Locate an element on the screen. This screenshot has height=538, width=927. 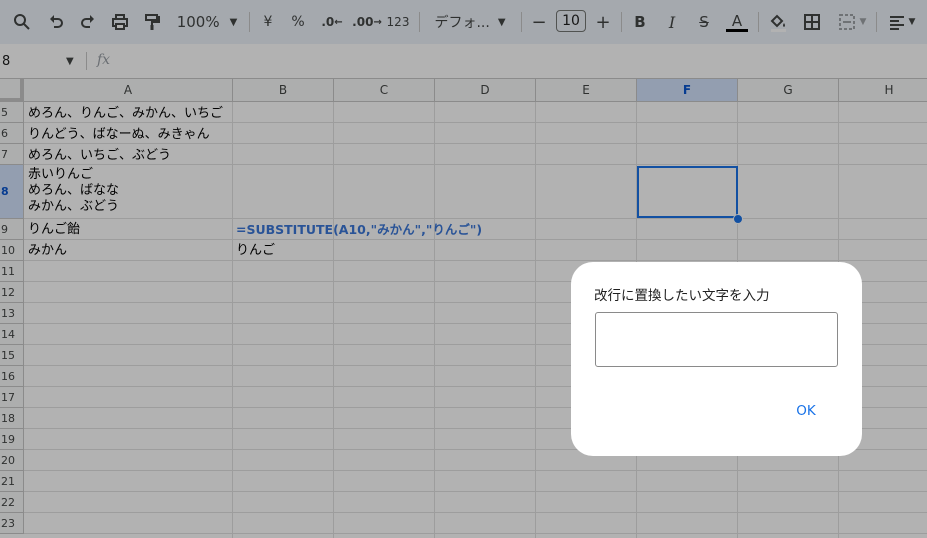
dialog-prompt-text: 改行に置換したい文字を入力 is located at coordinates (682, 296).